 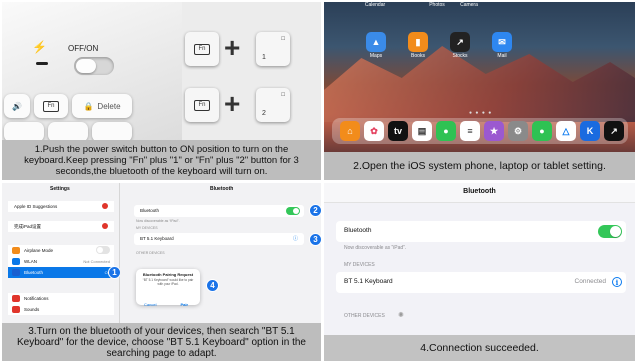 What do you see at coordinates (184, 304) in the screenshot?
I see `pair-button: Pair` at bounding box center [184, 304].